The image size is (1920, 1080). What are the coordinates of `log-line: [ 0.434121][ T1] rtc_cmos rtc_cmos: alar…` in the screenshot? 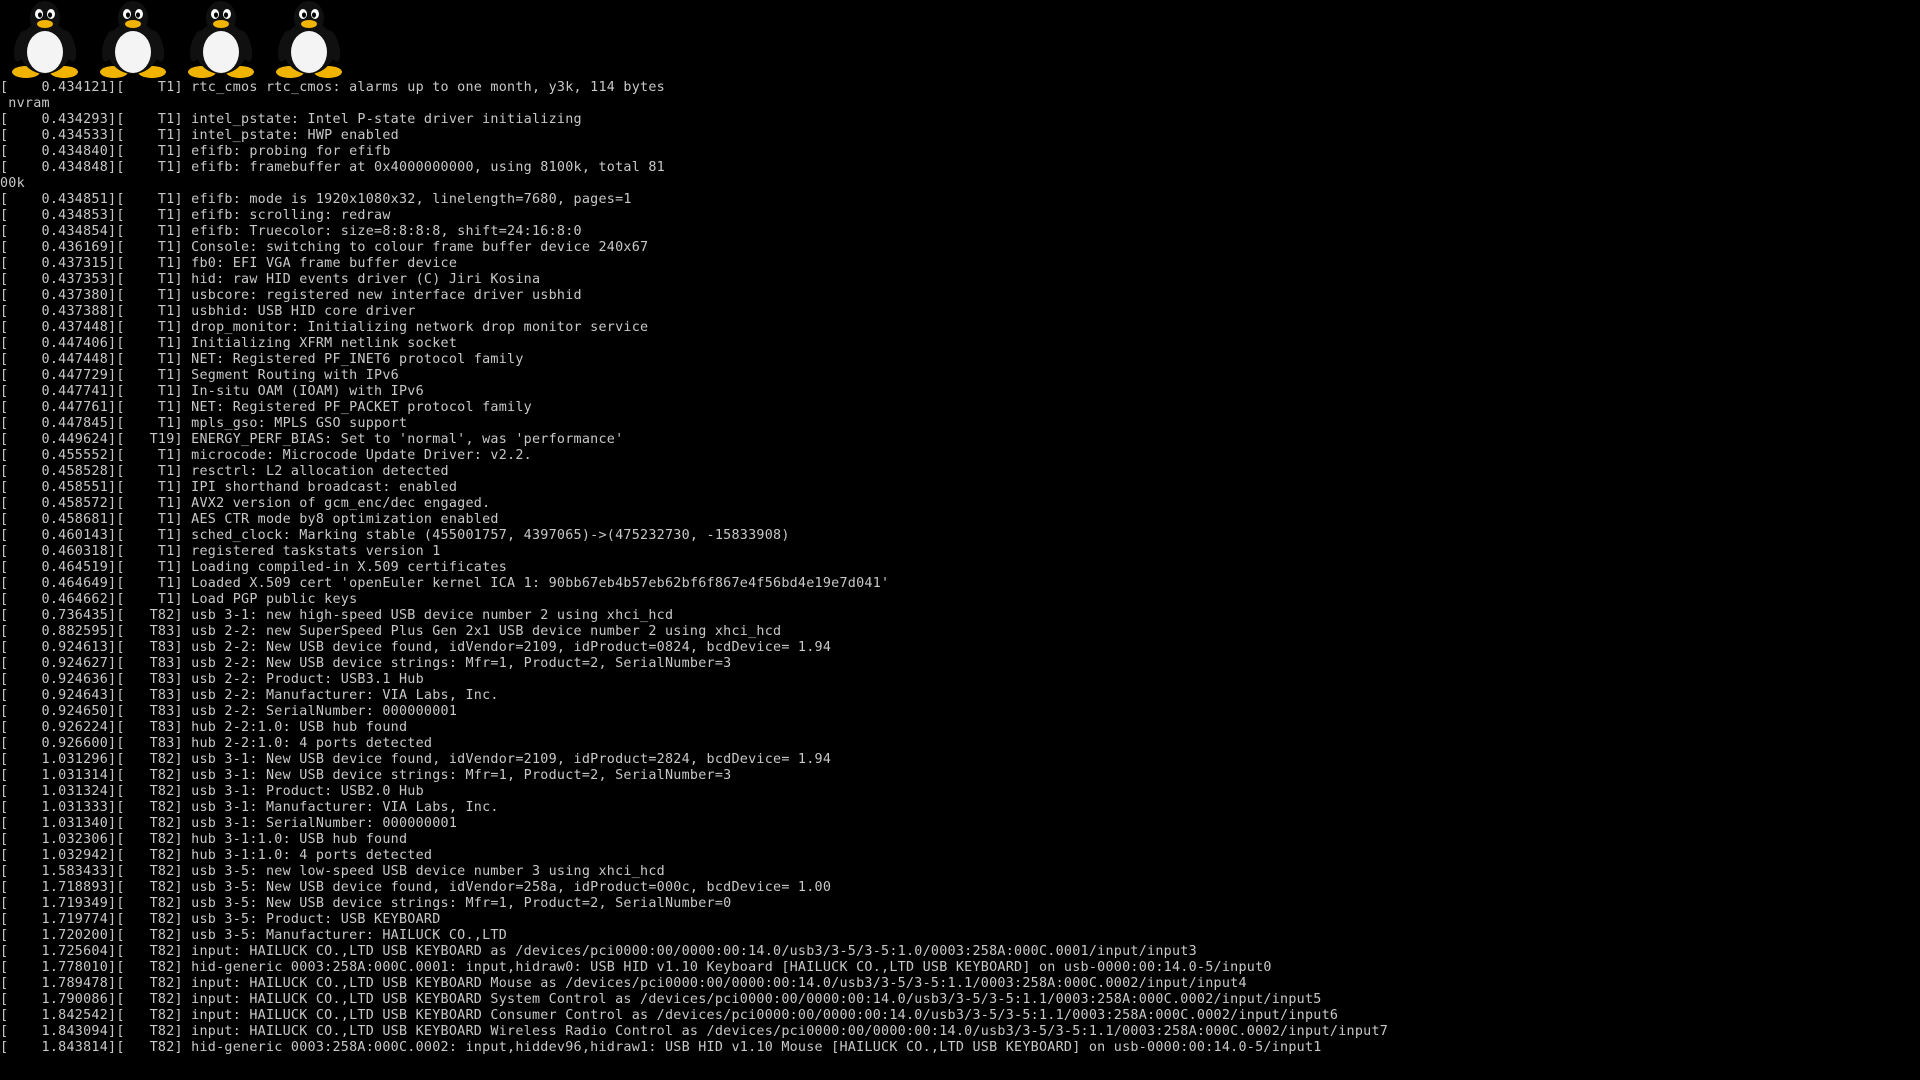 It's located at (332, 87).